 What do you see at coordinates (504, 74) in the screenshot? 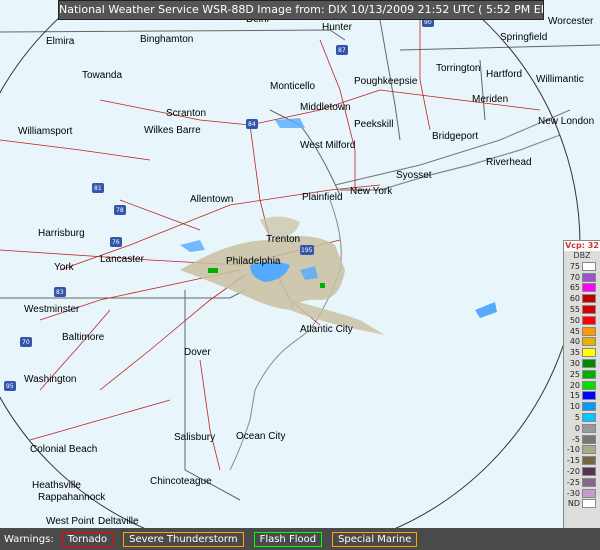
I see `city-label: Hartford` at bounding box center [504, 74].